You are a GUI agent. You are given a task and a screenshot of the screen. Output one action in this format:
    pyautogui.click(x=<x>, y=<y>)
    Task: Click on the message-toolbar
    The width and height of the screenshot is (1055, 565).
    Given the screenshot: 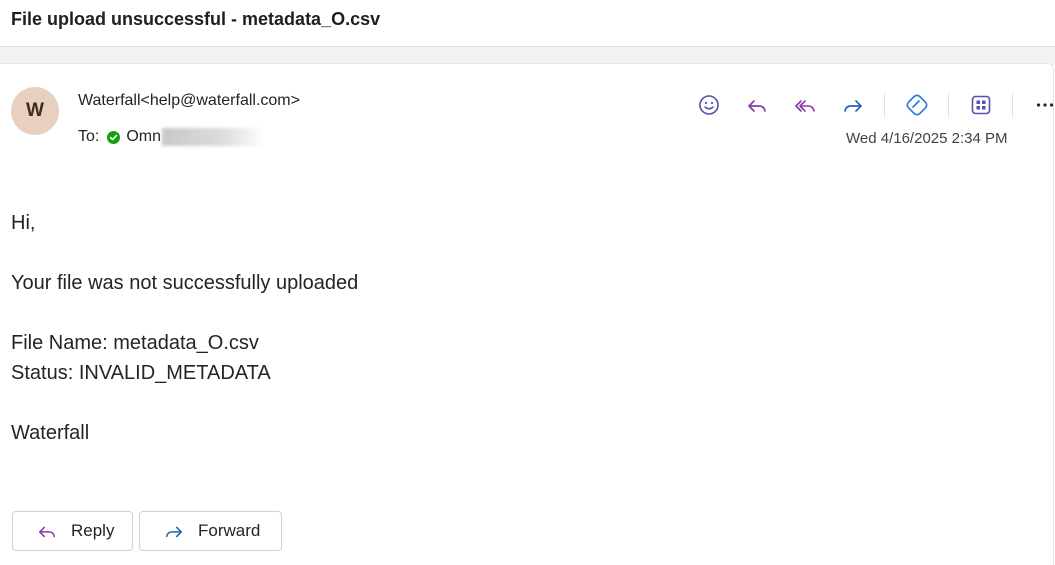 What is the action you would take?
    pyautogui.click(x=873, y=105)
    